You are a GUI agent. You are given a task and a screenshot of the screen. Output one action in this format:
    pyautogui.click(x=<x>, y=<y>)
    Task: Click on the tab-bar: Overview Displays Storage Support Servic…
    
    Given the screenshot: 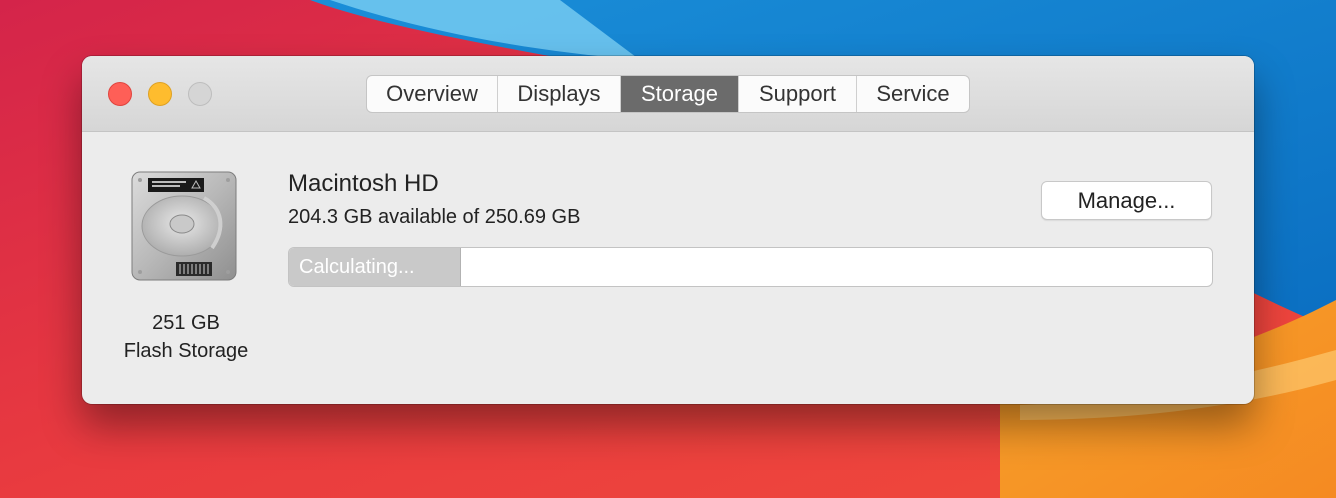 What is the action you would take?
    pyautogui.click(x=668, y=94)
    